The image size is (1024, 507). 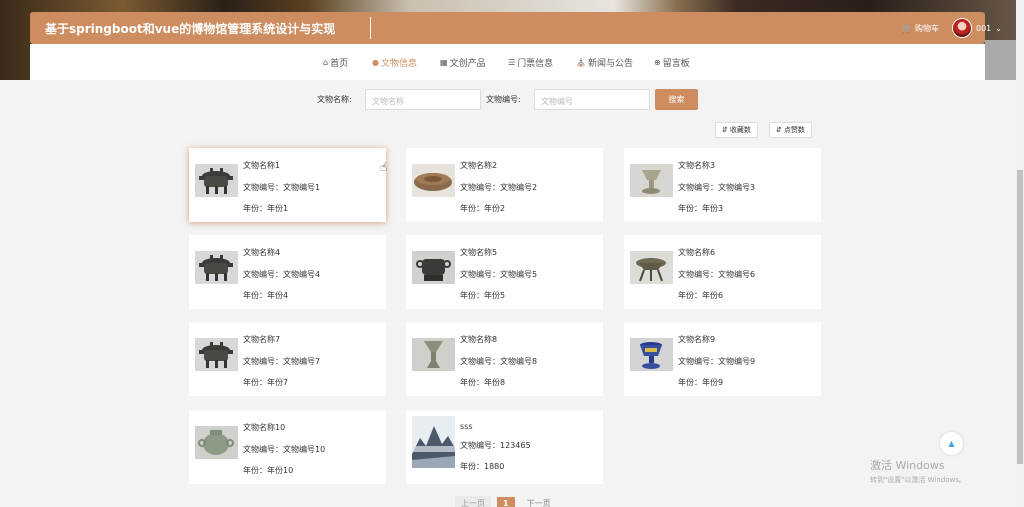 What do you see at coordinates (592, 99) in the screenshot?
I see `code-search-input: 文物编号` at bounding box center [592, 99].